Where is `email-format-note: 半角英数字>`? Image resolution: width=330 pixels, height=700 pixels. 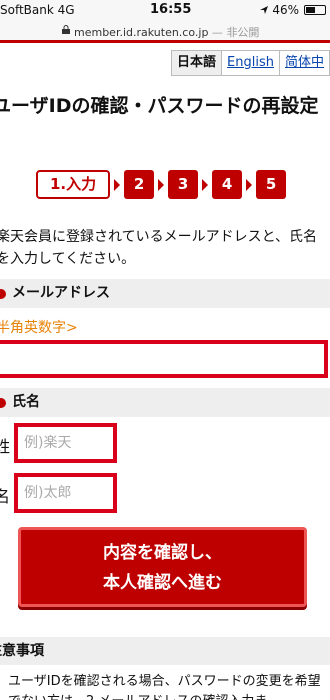 email-format-note: 半角英数字> is located at coordinates (39, 327).